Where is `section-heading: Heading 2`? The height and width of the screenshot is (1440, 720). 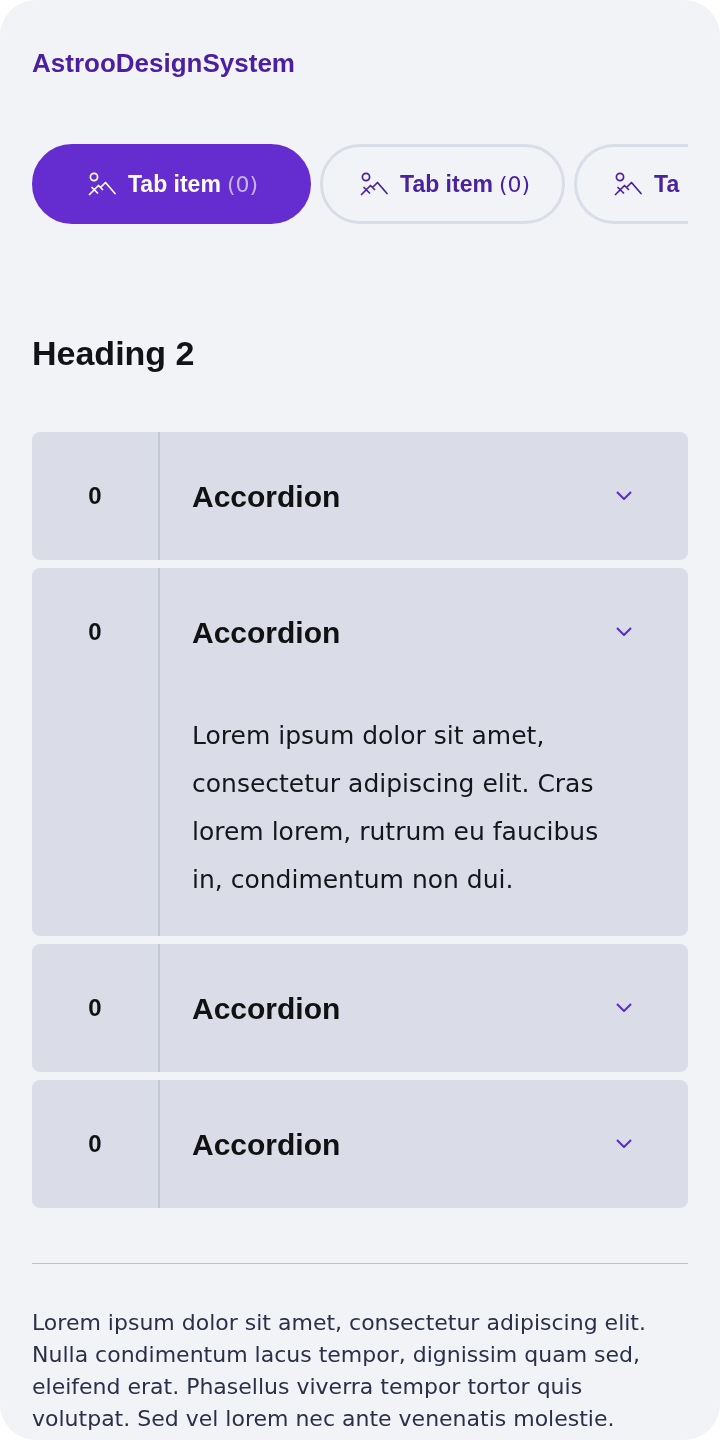
section-heading: Heading 2 is located at coordinates (114, 353).